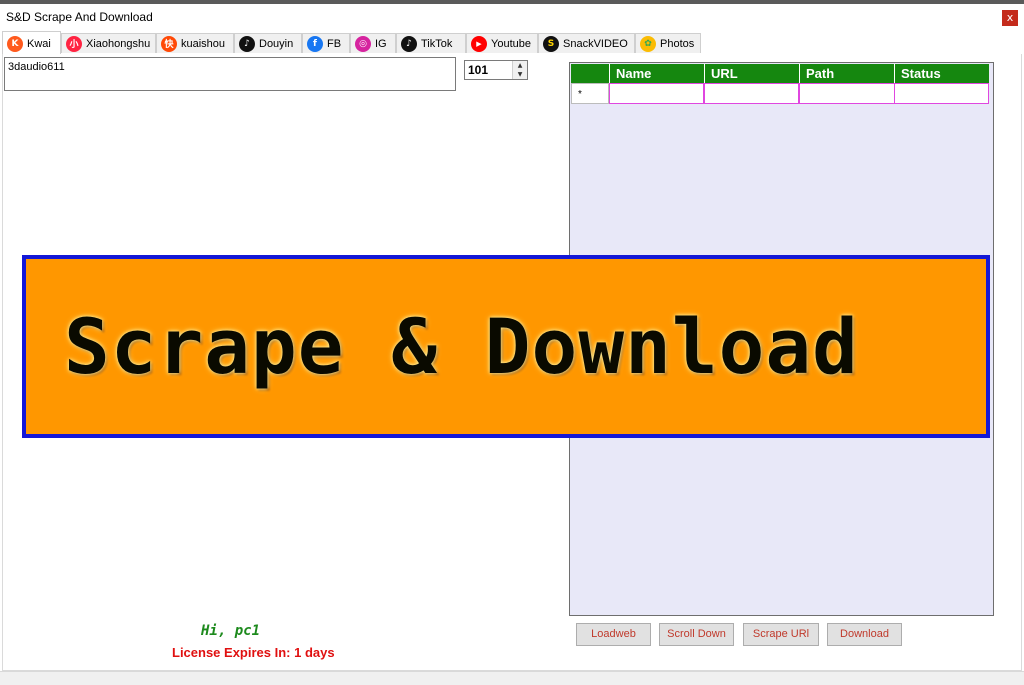  What do you see at coordinates (1010, 18) in the screenshot?
I see `close-button: x` at bounding box center [1010, 18].